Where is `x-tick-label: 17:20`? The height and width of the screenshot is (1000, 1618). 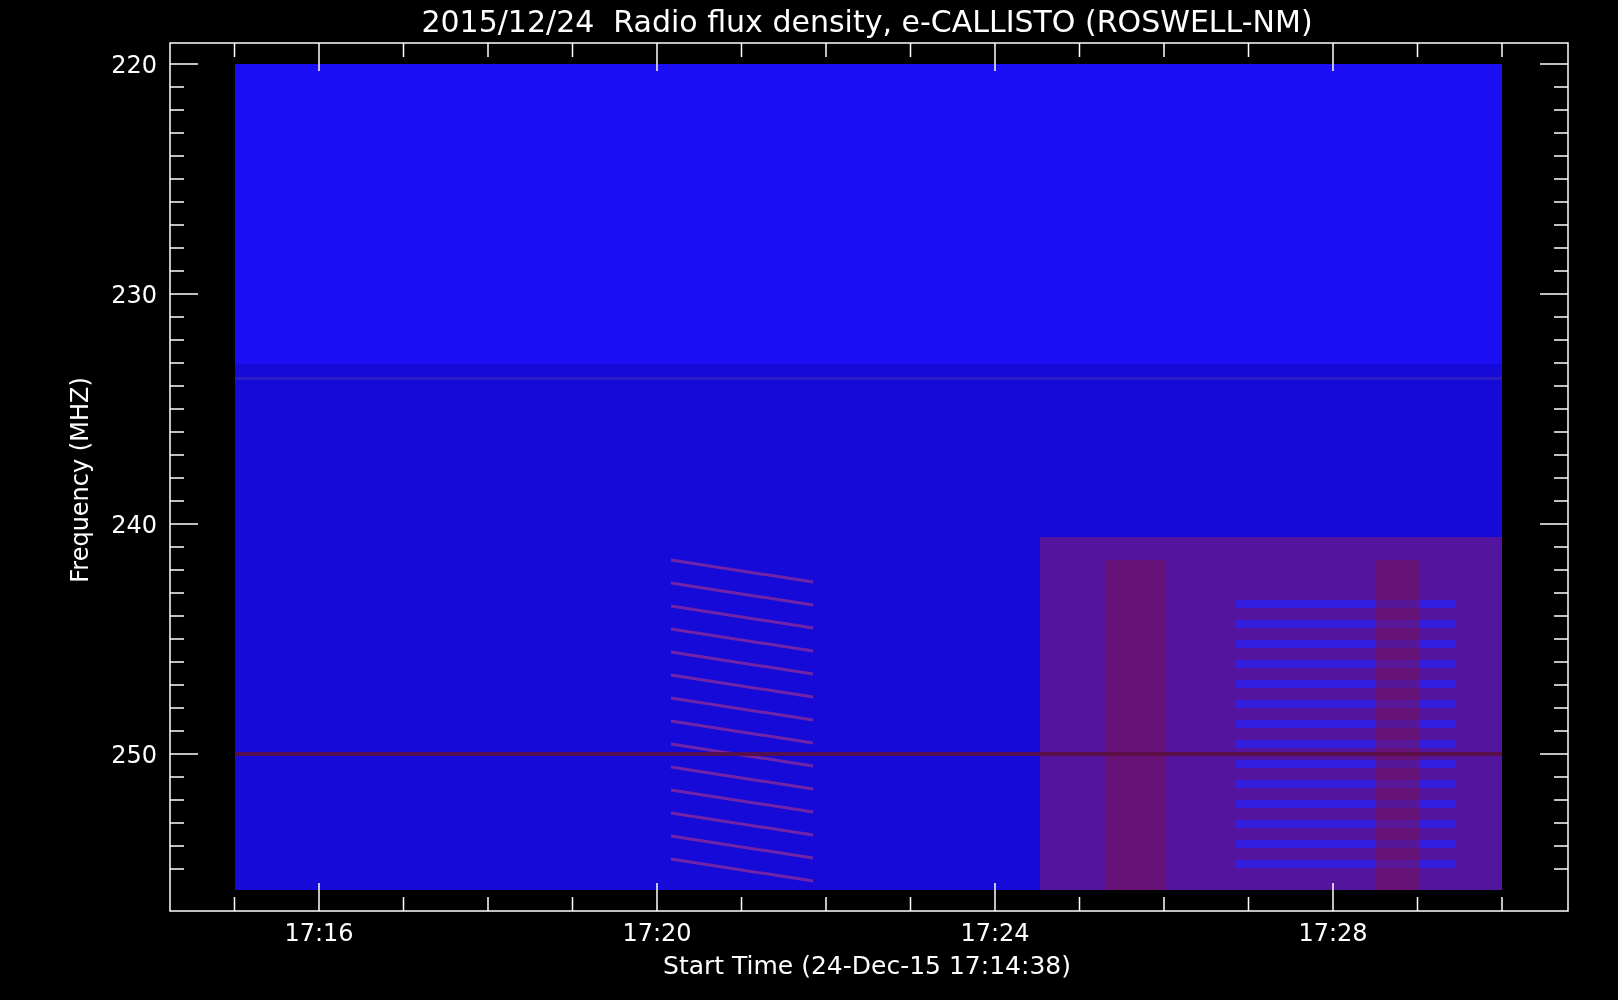 x-tick-label: 17:20 is located at coordinates (657, 933).